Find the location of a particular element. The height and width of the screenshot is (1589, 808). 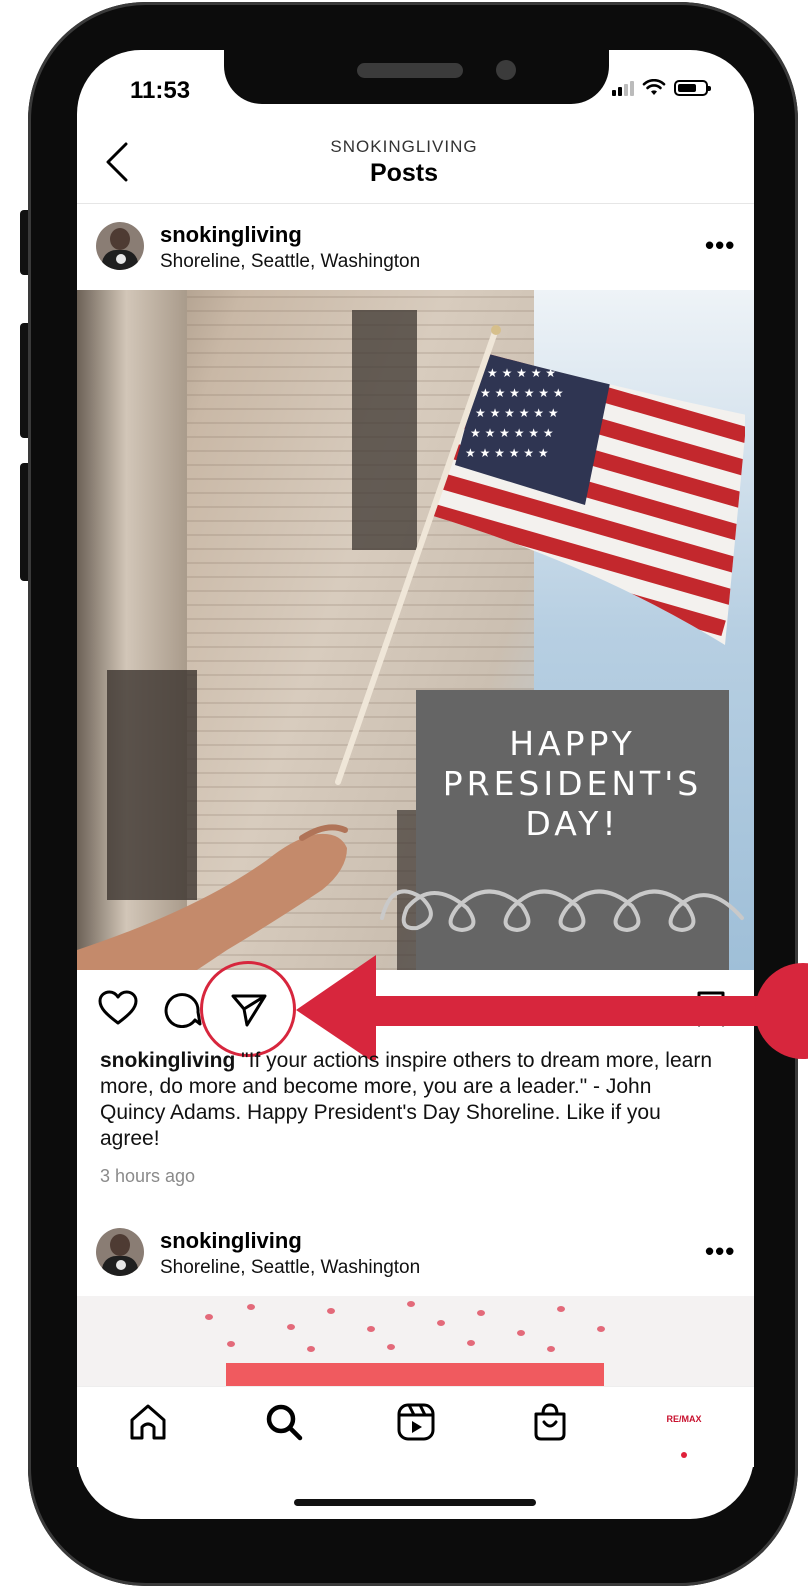

comment-icon is located at coordinates (183, 1009).